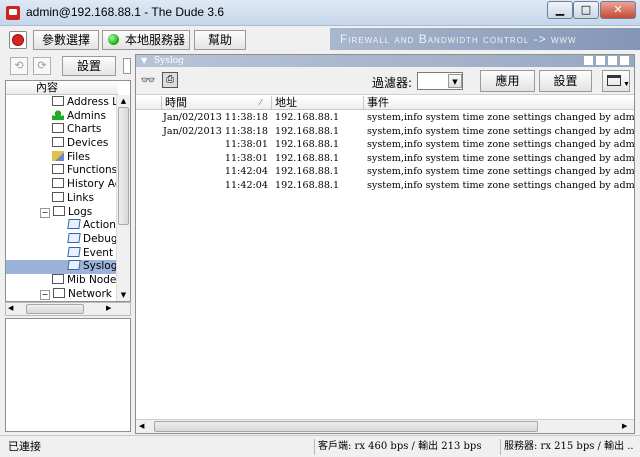  What do you see at coordinates (58, 128) in the screenshot?
I see `chart-icon` at bounding box center [58, 128].